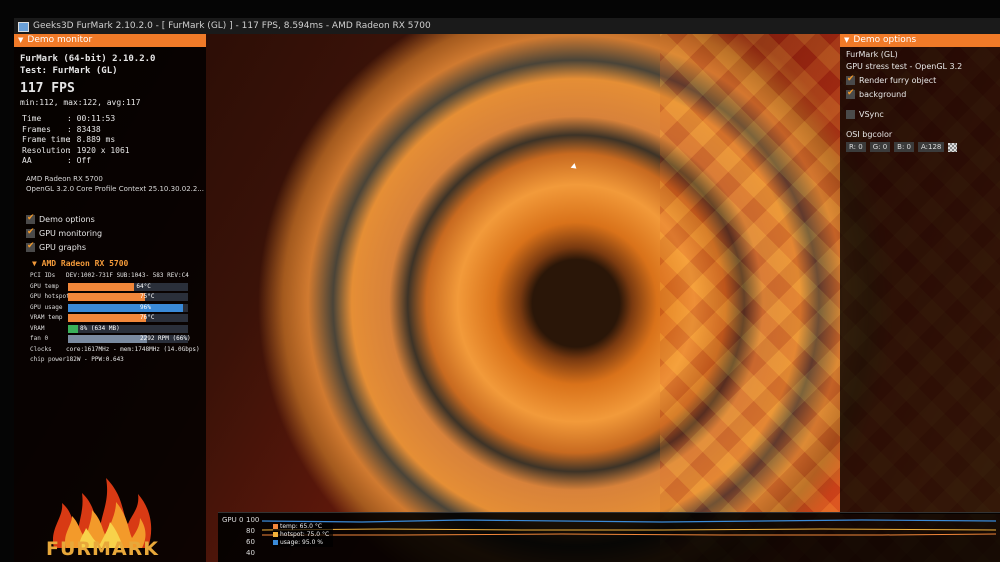  I want to click on graph-plot, so click(629, 527).